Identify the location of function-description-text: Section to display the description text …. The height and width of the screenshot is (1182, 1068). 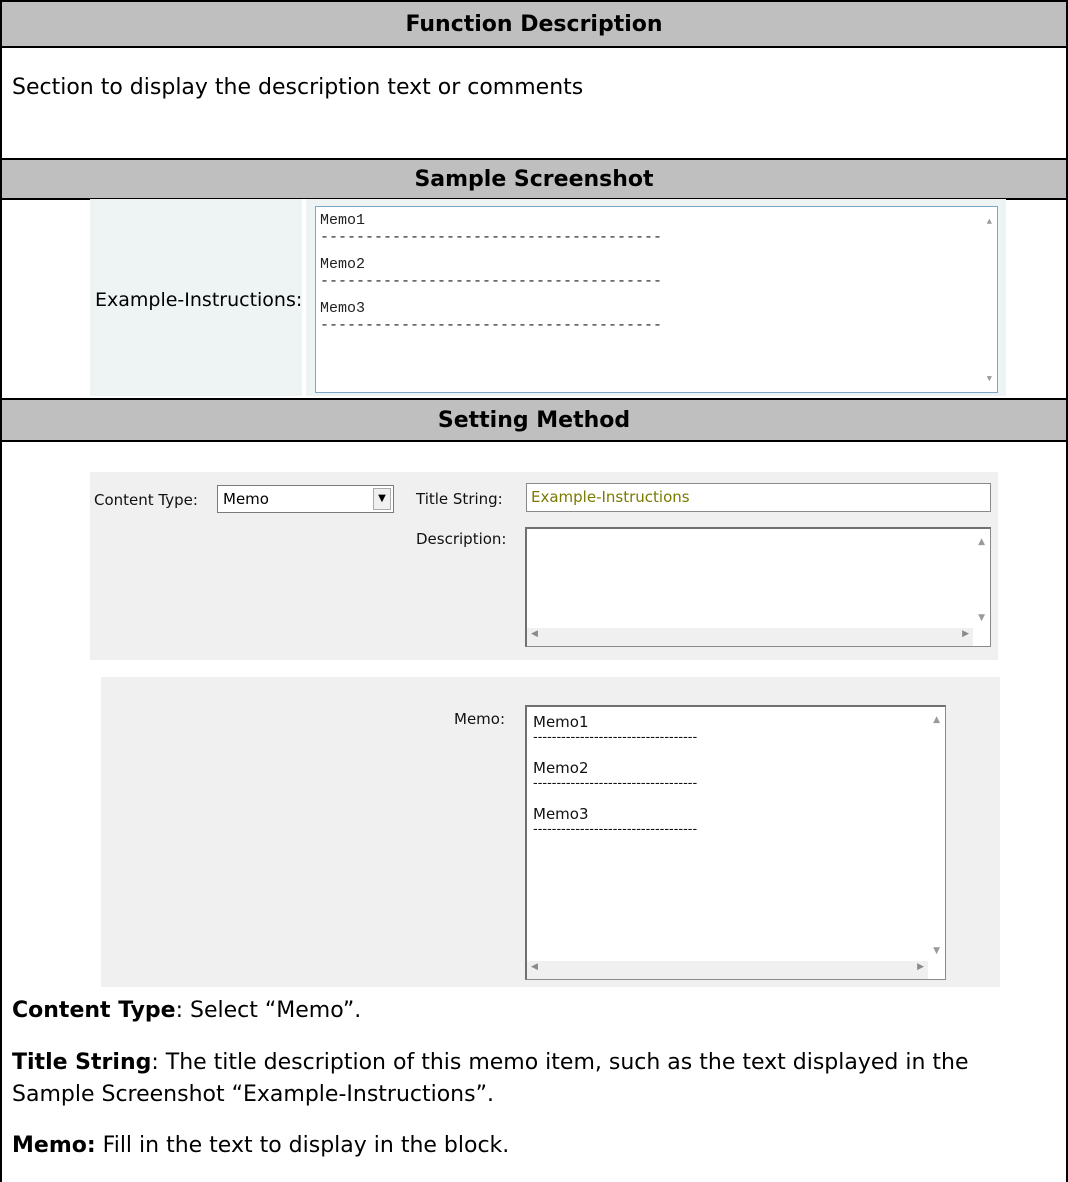
(298, 87).